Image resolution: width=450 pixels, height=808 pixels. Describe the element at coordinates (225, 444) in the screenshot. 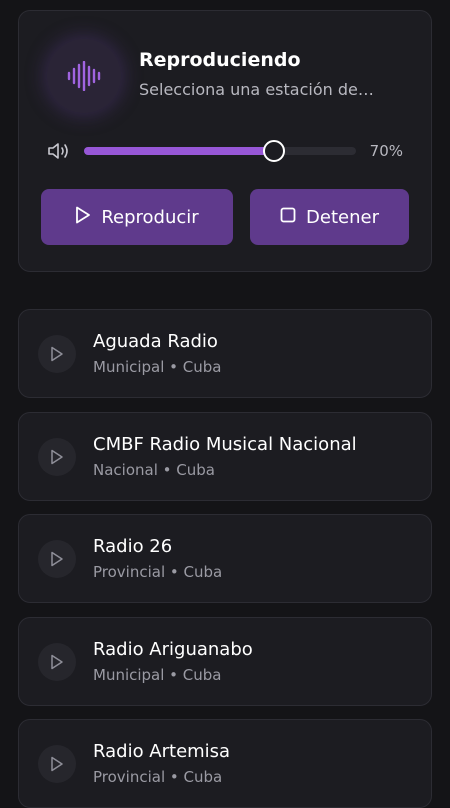

I see `station-name: CMBF Radio Musical Nacional` at that location.